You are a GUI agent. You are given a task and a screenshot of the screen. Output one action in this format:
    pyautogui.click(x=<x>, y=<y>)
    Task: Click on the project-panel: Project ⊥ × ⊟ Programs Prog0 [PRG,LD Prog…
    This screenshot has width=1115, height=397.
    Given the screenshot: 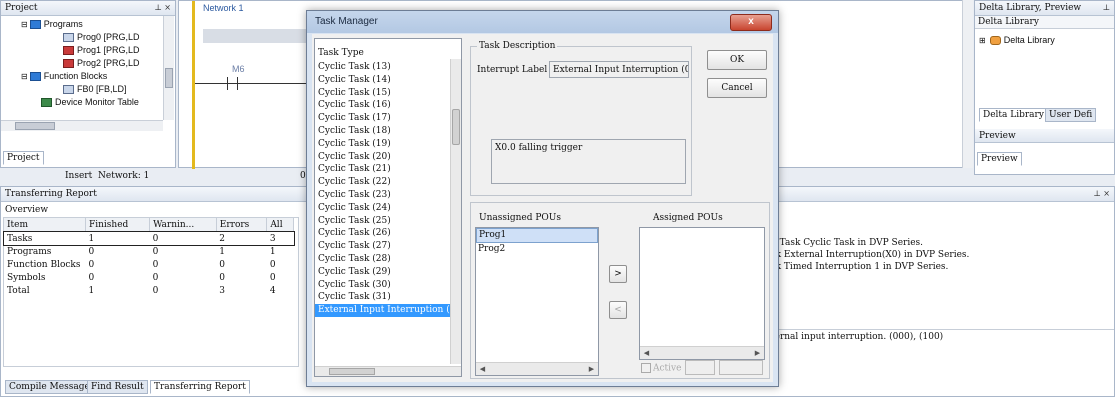 What is the action you would take?
    pyautogui.click(x=88, y=84)
    